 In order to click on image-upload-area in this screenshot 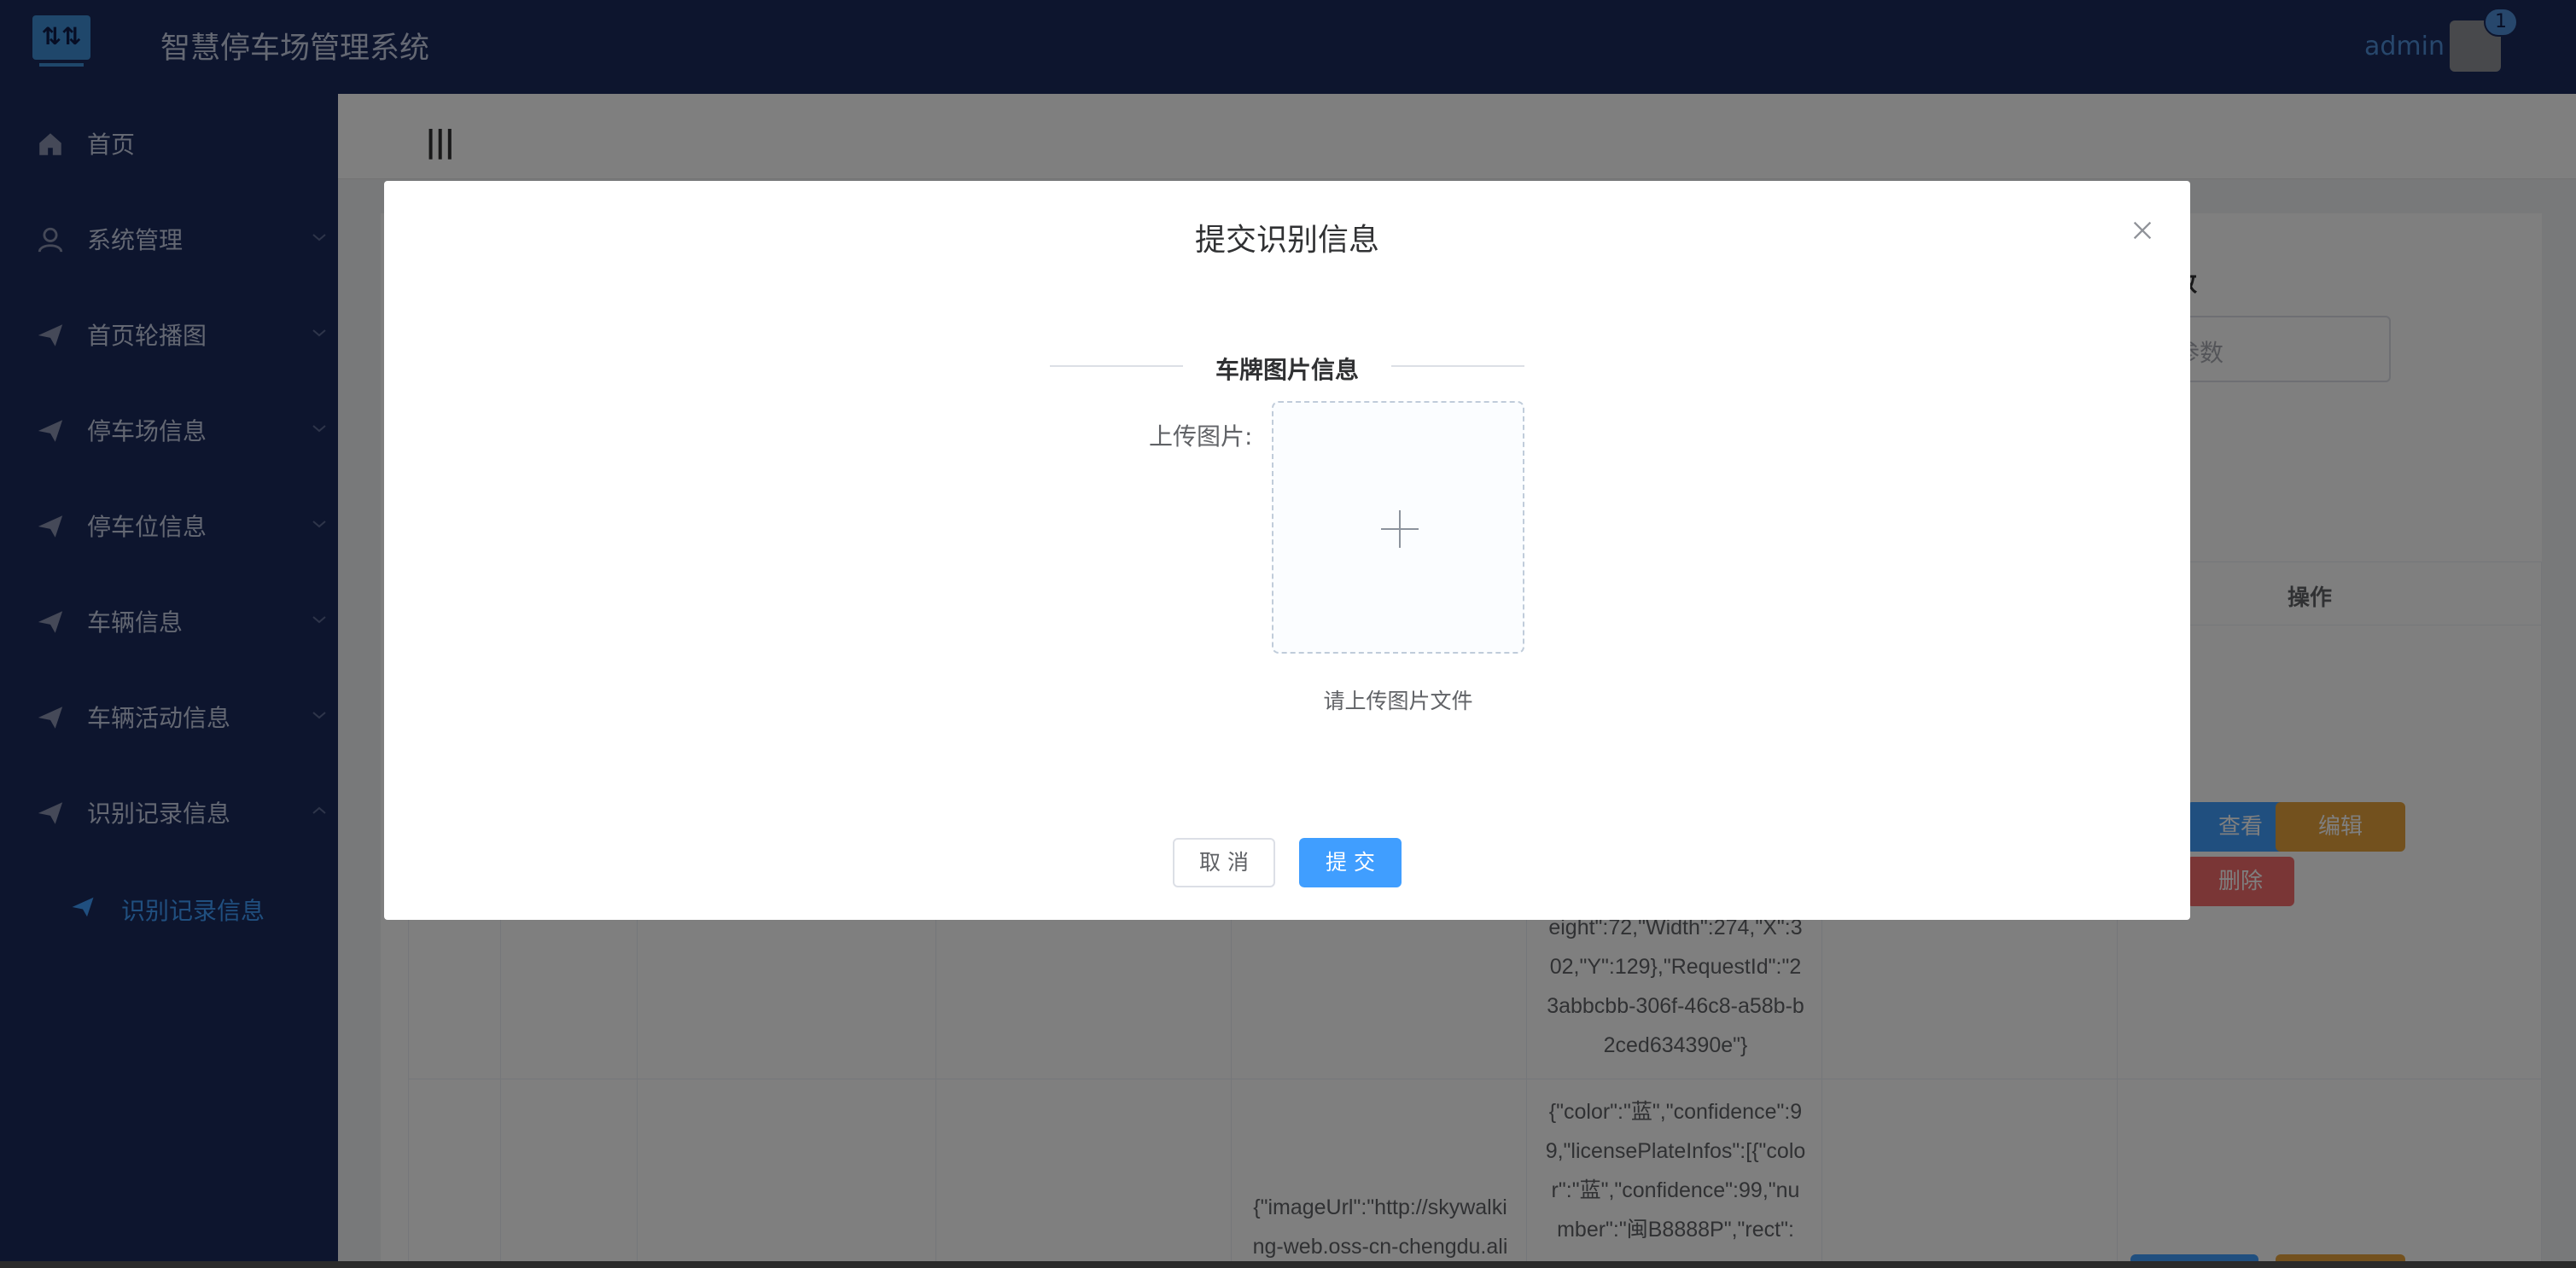, I will do `click(1398, 527)`.